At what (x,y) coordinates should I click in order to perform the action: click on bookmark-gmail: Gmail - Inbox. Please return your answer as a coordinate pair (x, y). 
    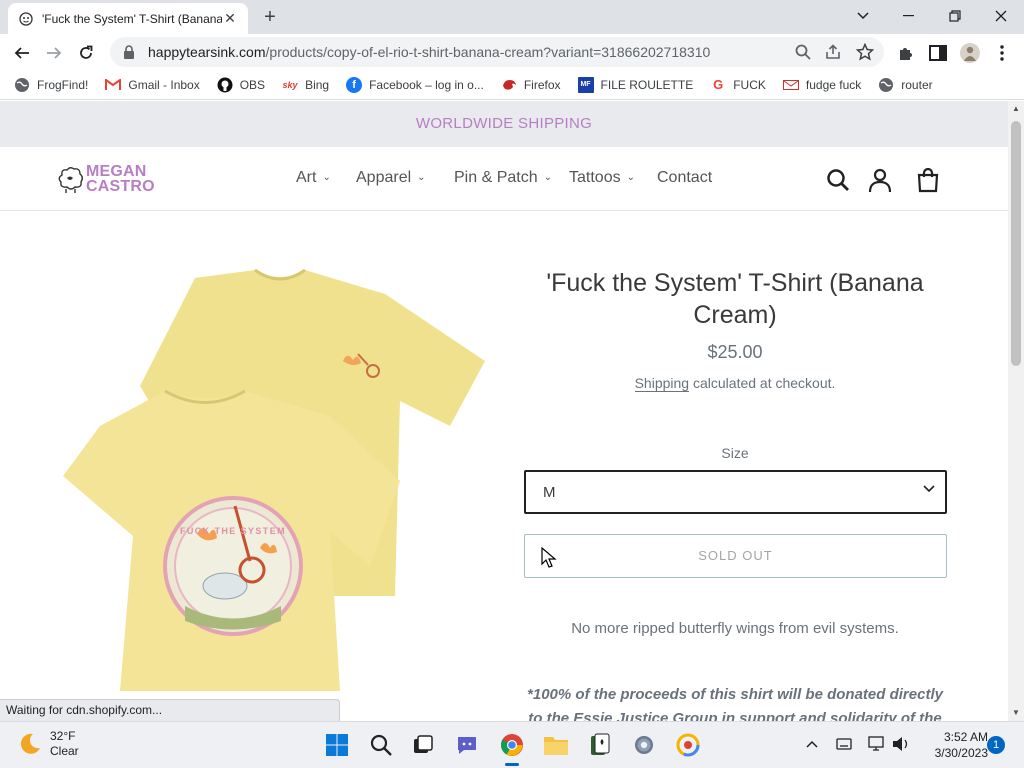
    Looking at the image, I should click on (152, 85).